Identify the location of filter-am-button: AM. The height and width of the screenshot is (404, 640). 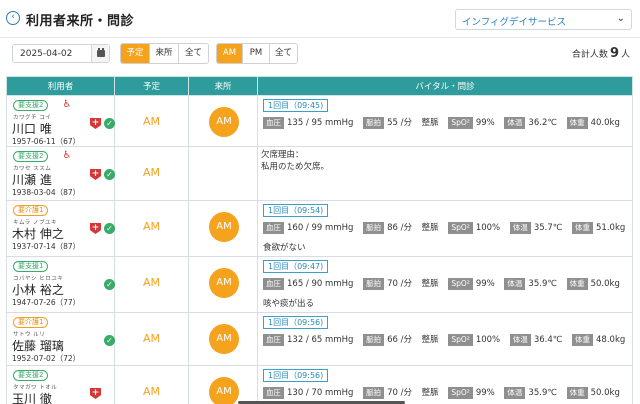
(230, 53).